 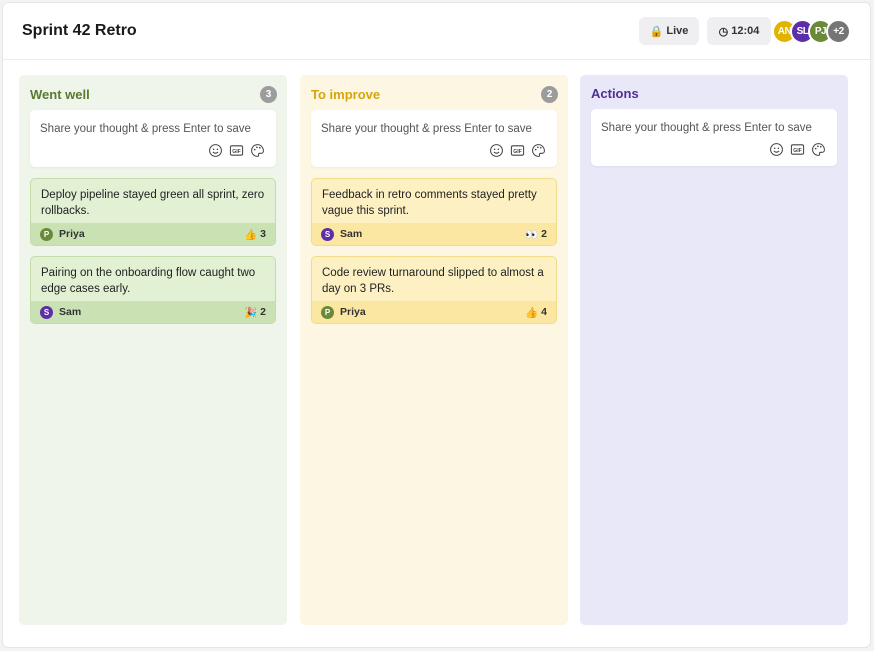 What do you see at coordinates (263, 234) in the screenshot?
I see `reaction-count: 3` at bounding box center [263, 234].